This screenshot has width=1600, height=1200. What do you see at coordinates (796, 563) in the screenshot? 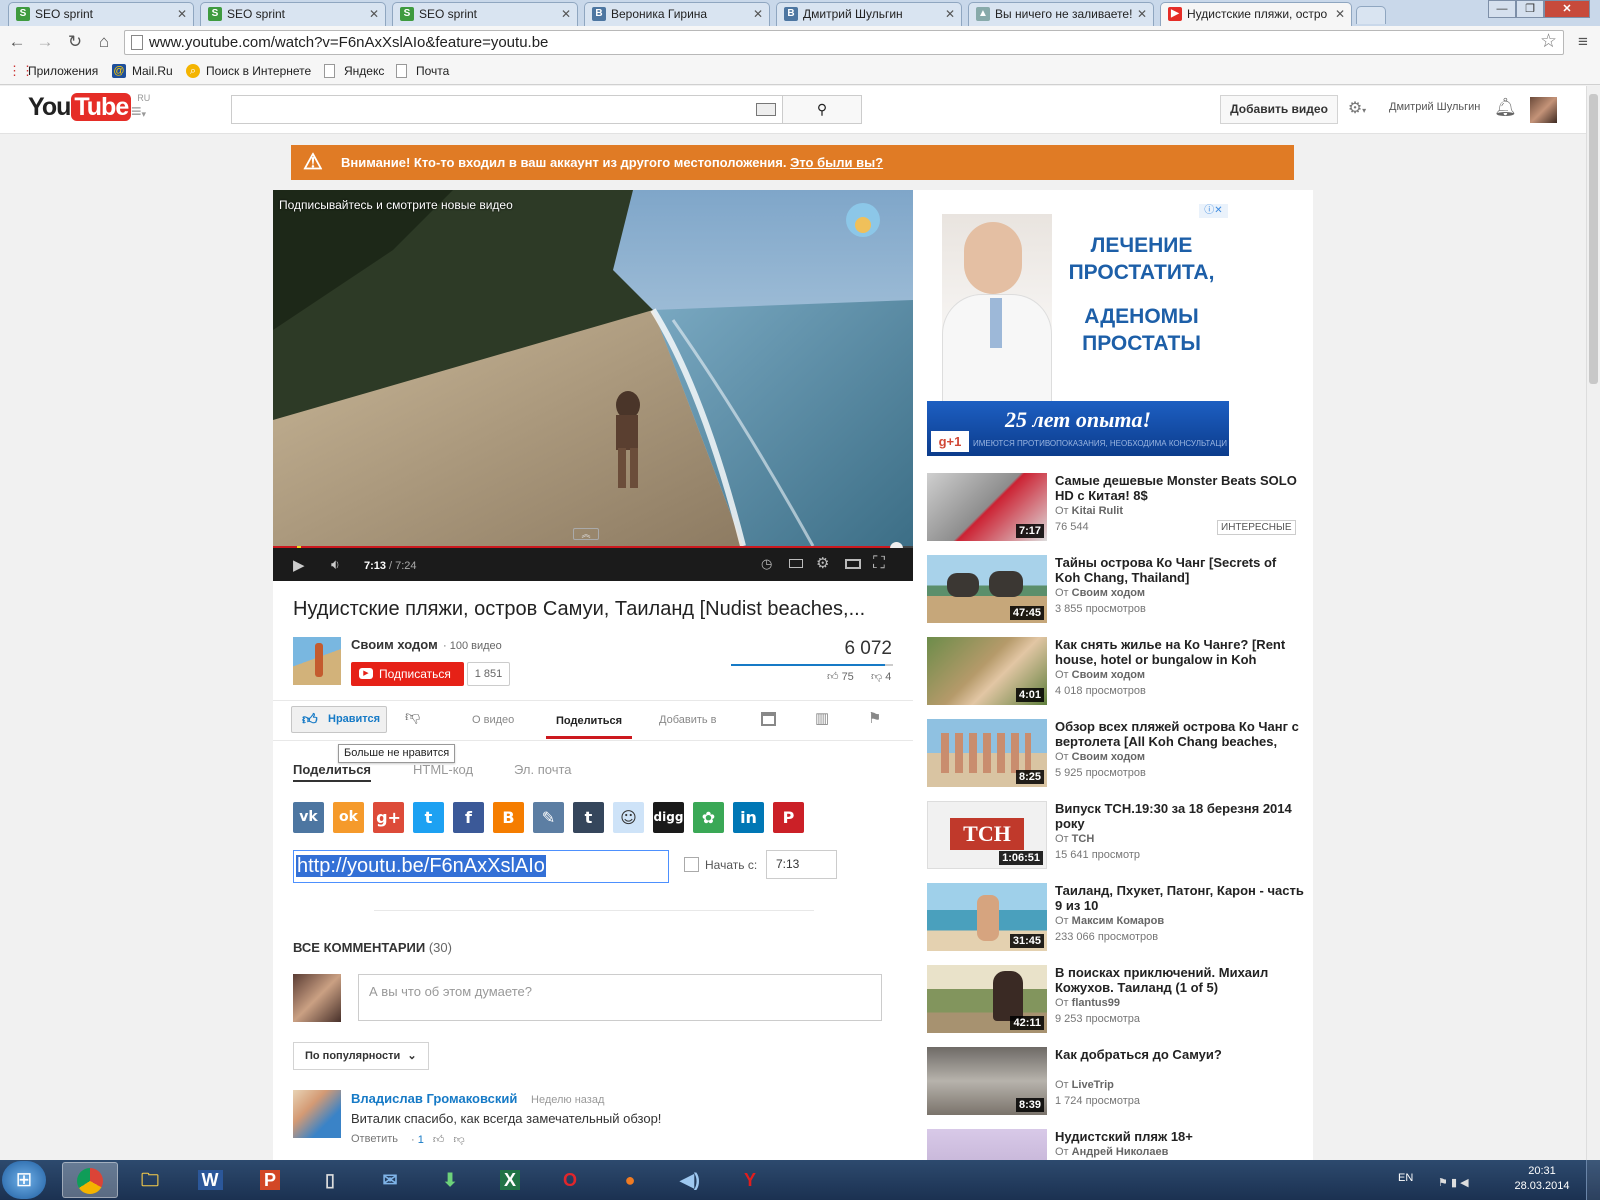
I see `captions-icon` at bounding box center [796, 563].